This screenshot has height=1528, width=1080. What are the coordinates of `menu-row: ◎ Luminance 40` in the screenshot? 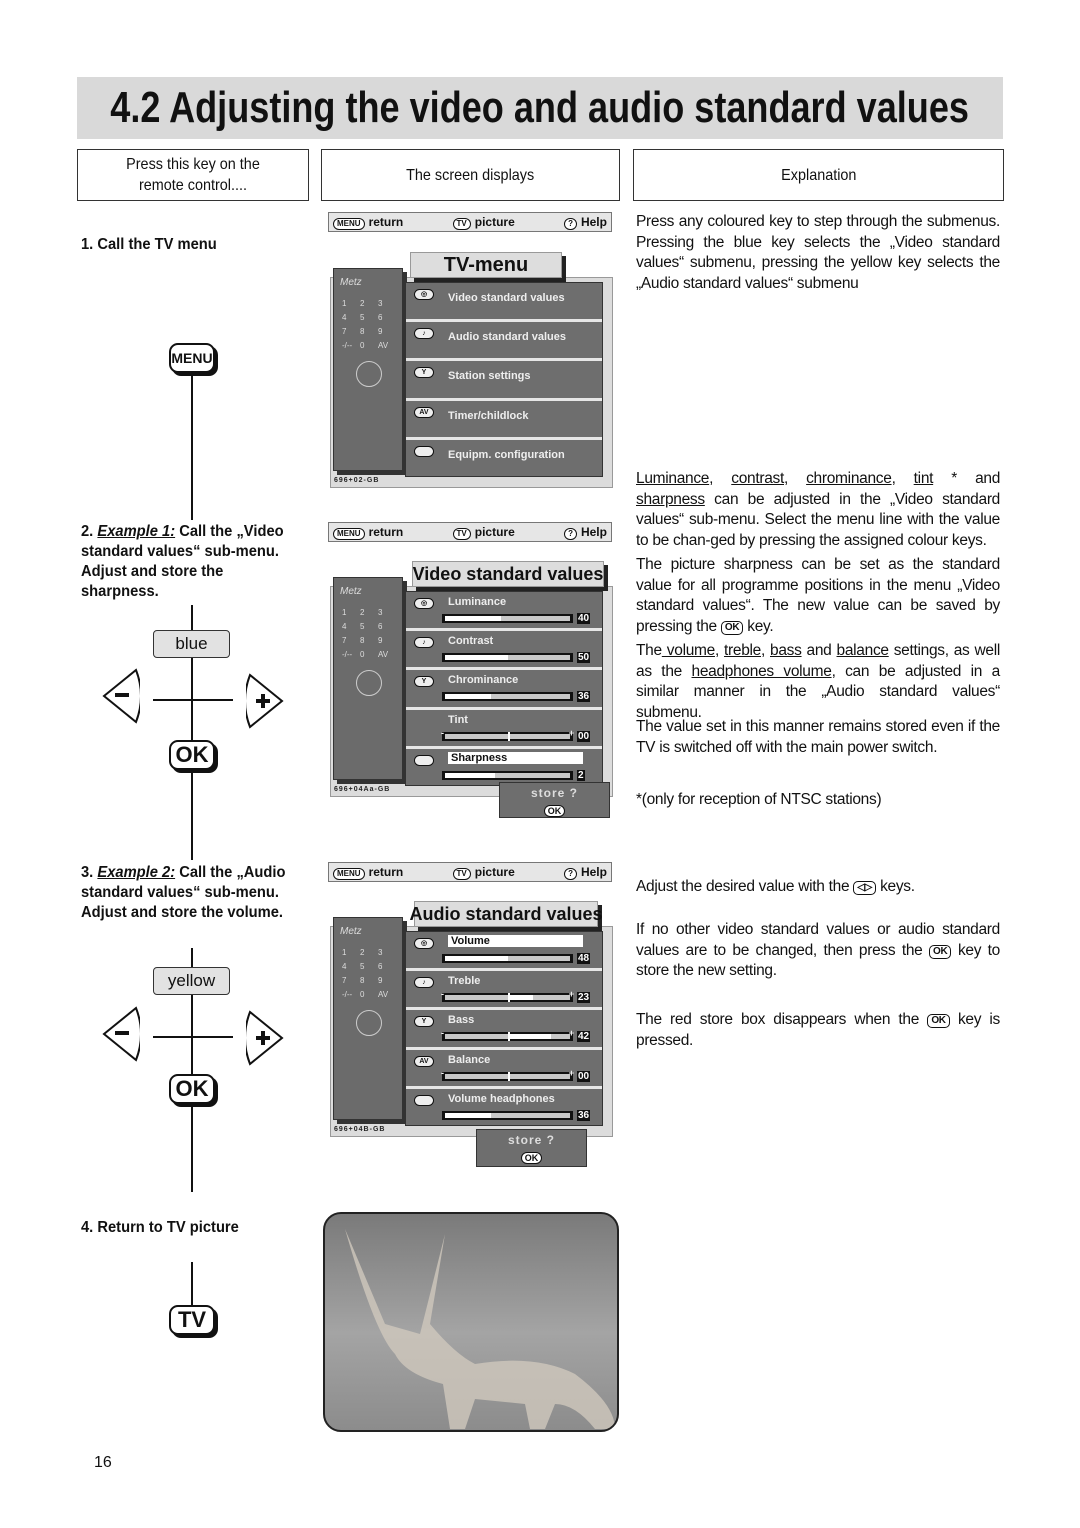 It's located at (504, 612).